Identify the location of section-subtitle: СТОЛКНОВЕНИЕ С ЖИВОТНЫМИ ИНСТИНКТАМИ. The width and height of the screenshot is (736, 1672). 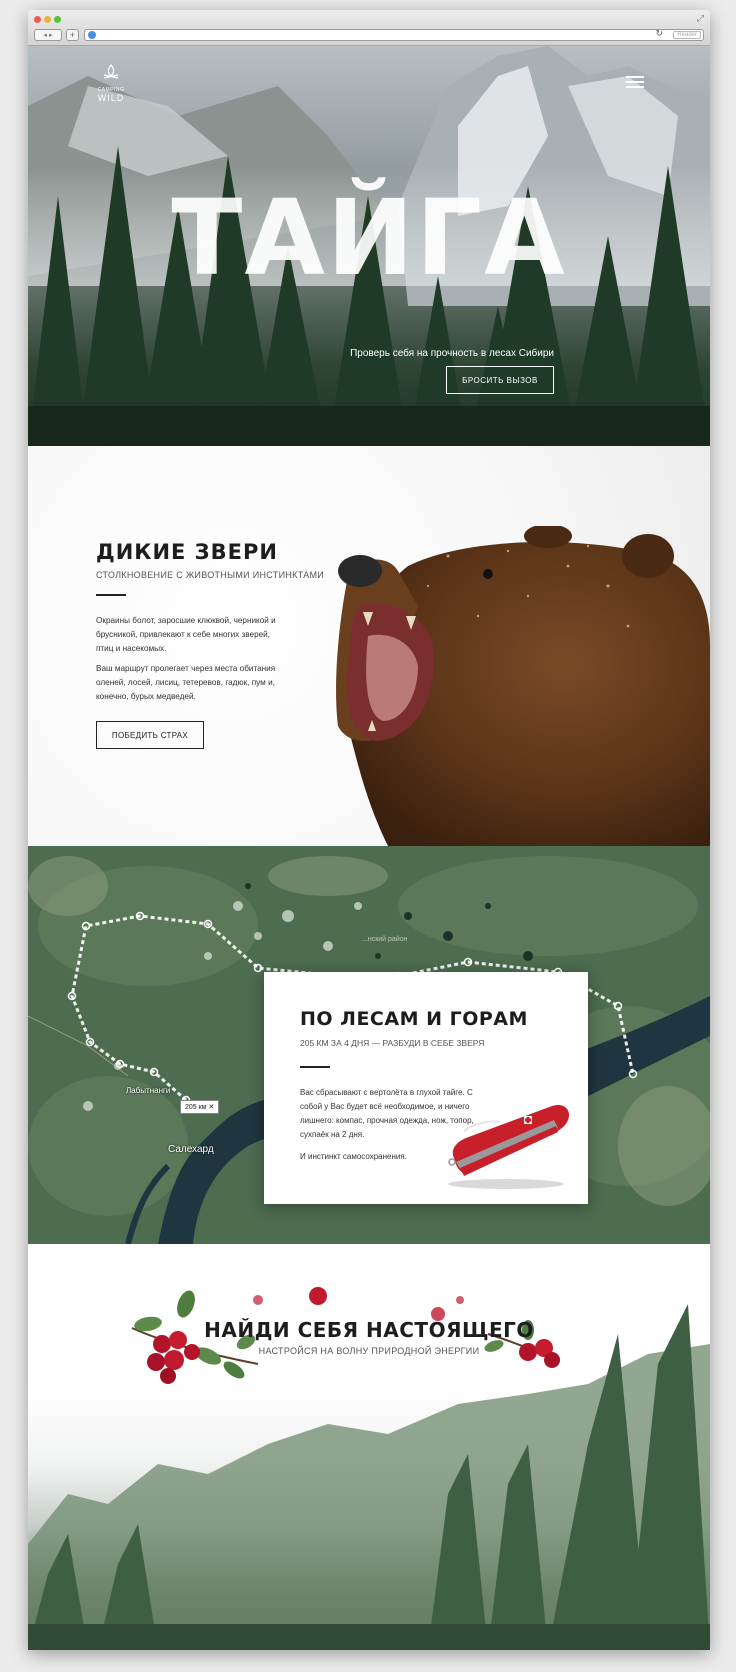
(210, 575).